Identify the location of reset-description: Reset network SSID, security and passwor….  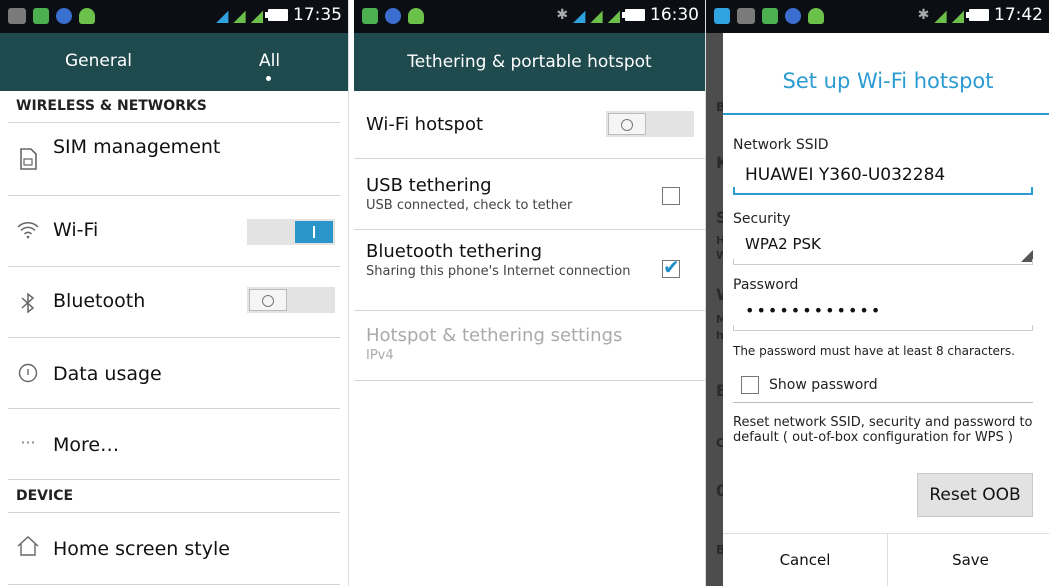
(883, 430).